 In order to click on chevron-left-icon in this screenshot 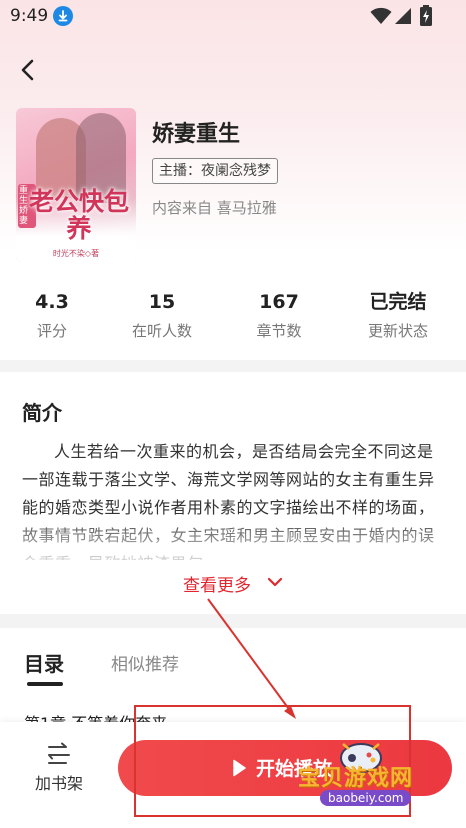, I will do `click(27, 70)`.